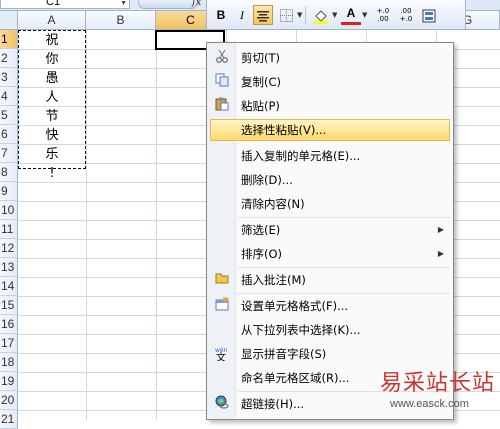  I want to click on mini-toolbar: B I ▼ ▼ A ▼ +.0 .00 .00 +.0, so click(336, 15).